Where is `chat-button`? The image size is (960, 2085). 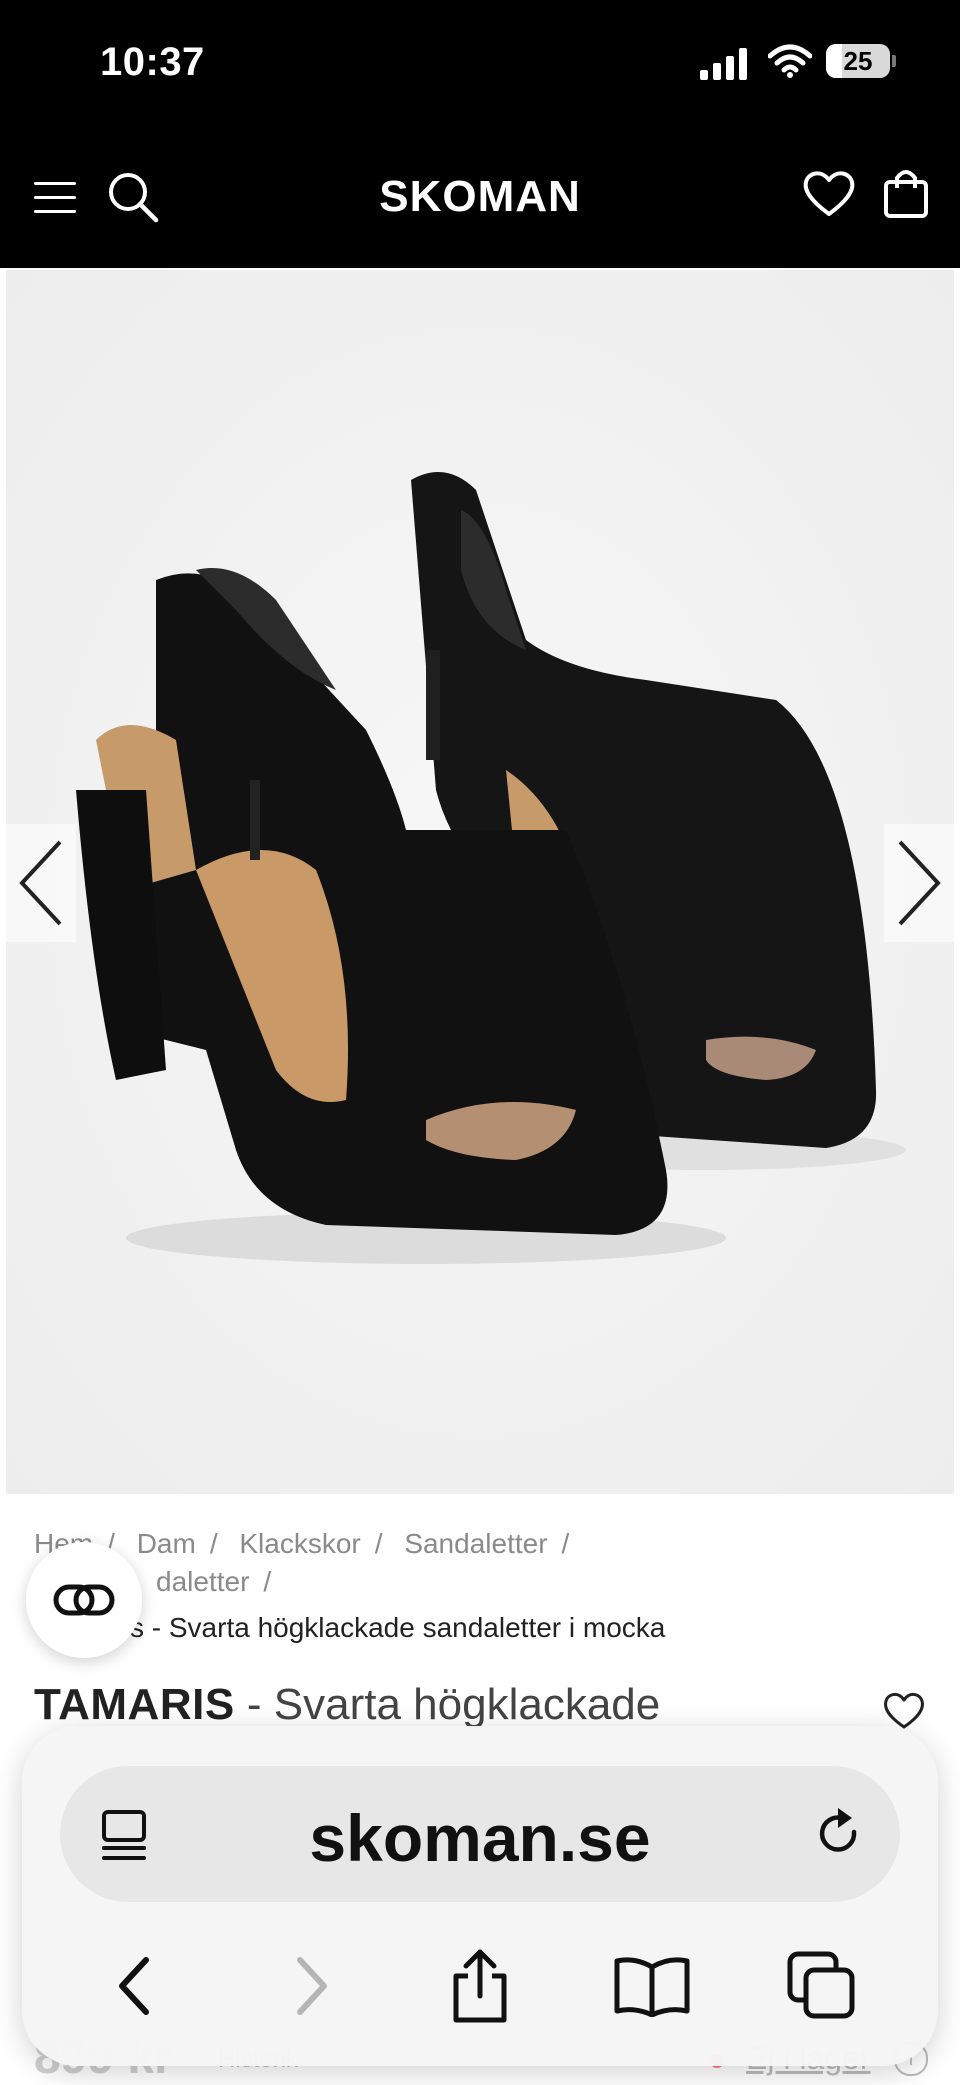 chat-button is located at coordinates (84, 1600).